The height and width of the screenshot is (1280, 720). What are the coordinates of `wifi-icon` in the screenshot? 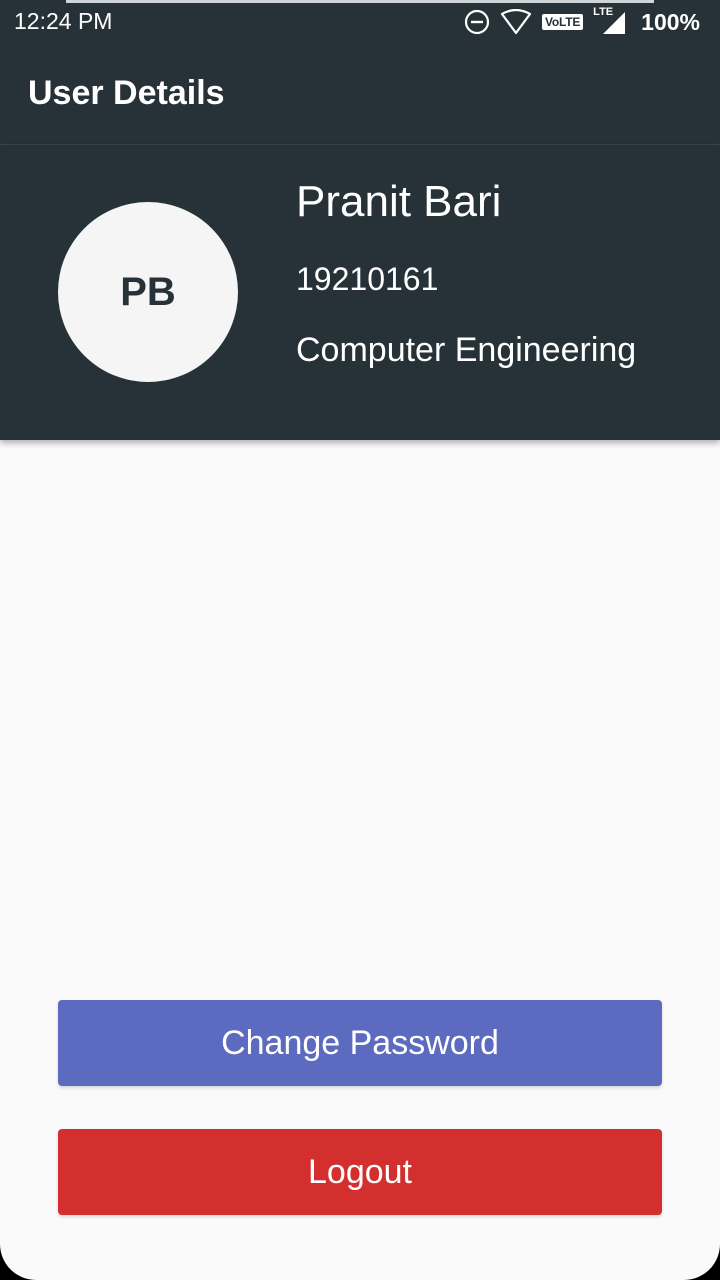 It's located at (516, 22).